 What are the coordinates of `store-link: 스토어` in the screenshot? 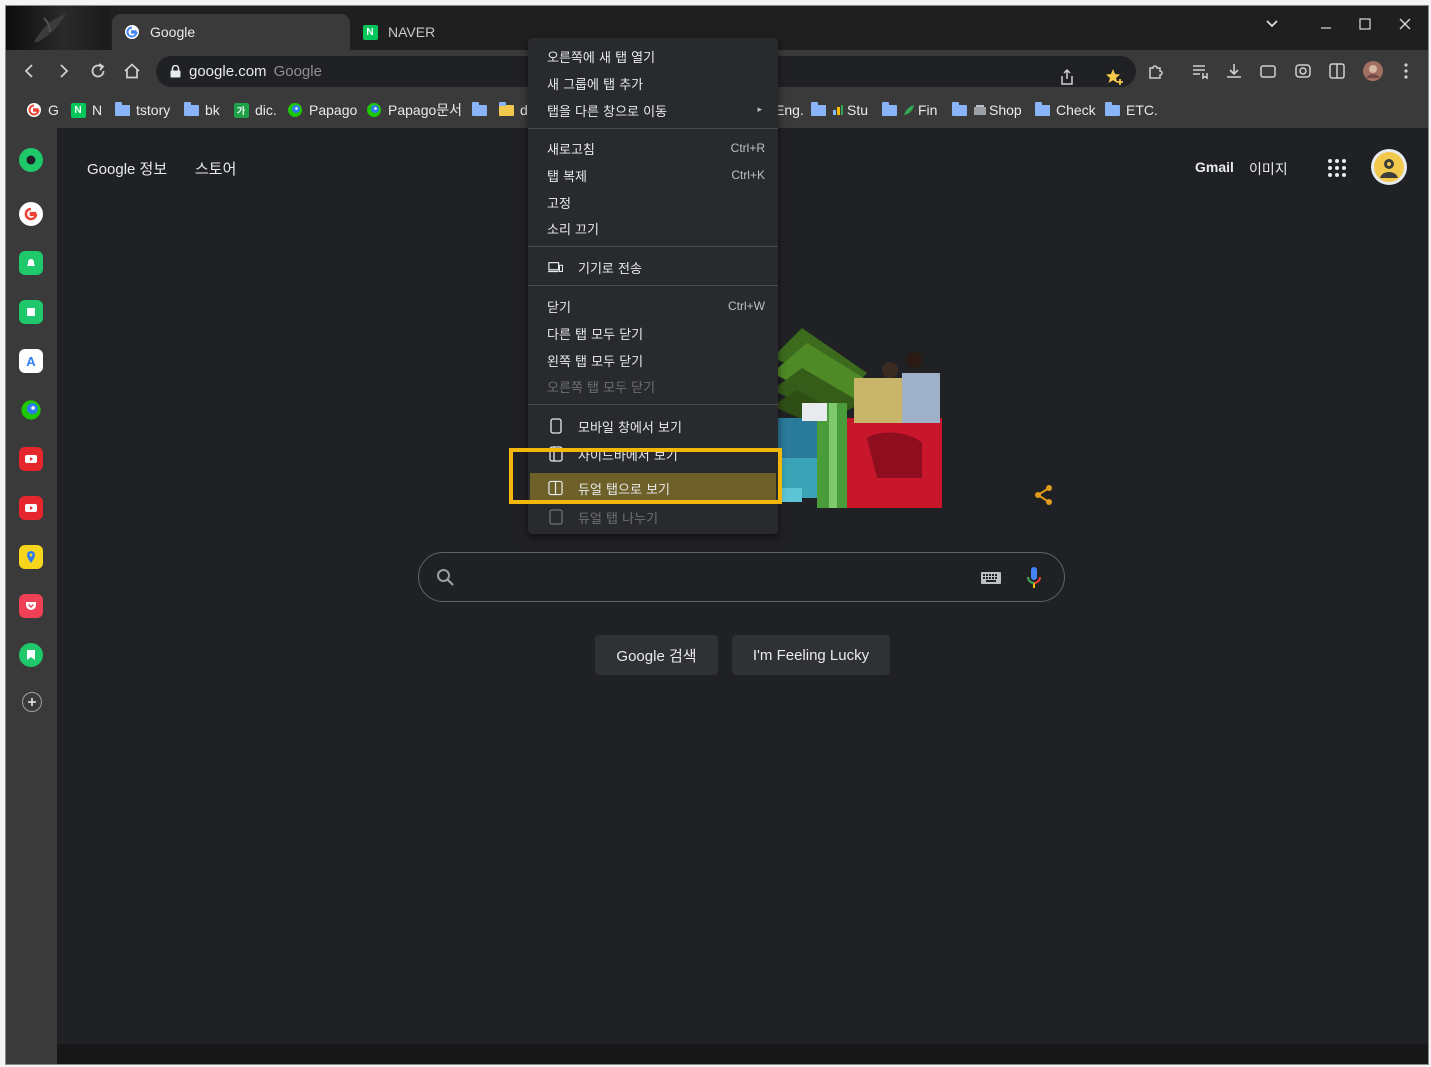 It's located at (215, 168).